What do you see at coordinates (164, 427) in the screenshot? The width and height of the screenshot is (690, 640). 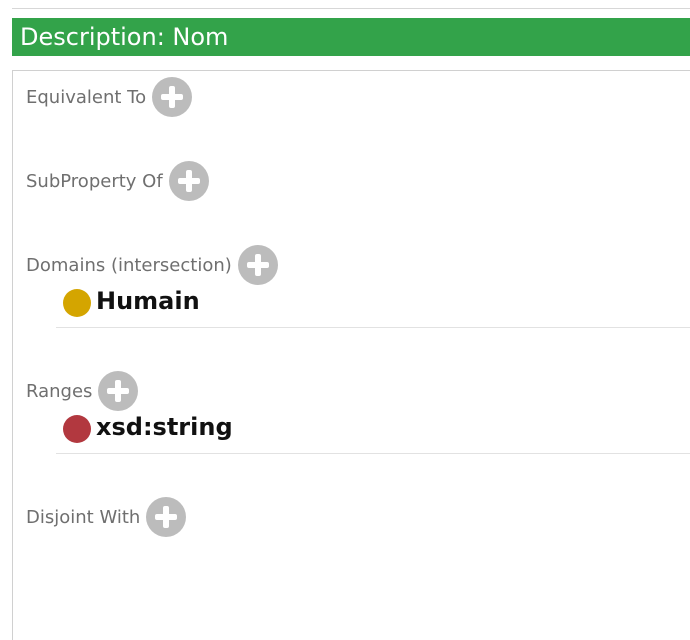 I see `range-entry-label: xsd:string` at bounding box center [164, 427].